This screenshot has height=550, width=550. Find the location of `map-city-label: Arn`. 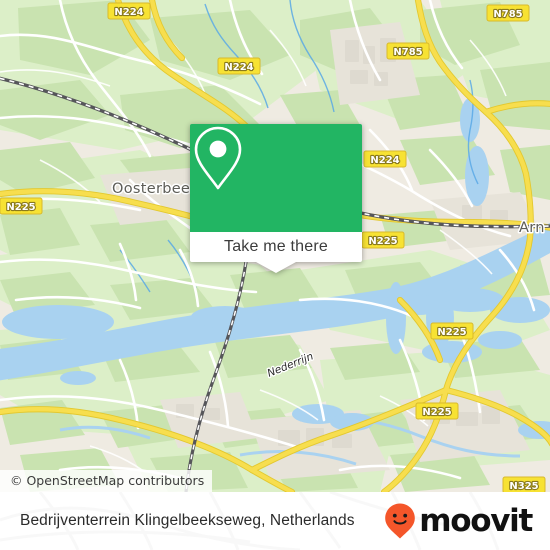

map-city-label: Arn is located at coordinates (532, 228).